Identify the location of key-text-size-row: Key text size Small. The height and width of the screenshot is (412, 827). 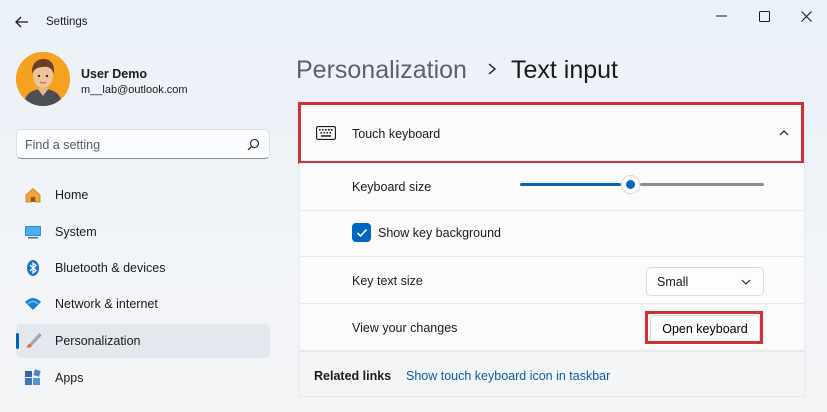
(552, 280).